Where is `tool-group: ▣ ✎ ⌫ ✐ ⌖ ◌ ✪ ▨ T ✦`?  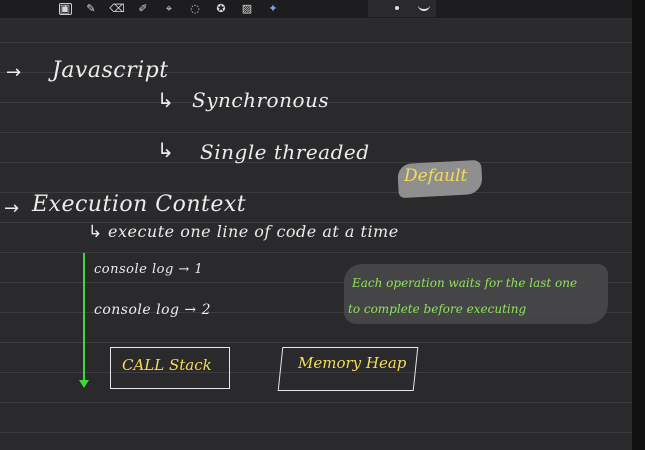 tool-group: ▣ ✎ ⌫ ✐ ⌖ ◌ ✪ ▨ T ✦ is located at coordinates (173, 8).